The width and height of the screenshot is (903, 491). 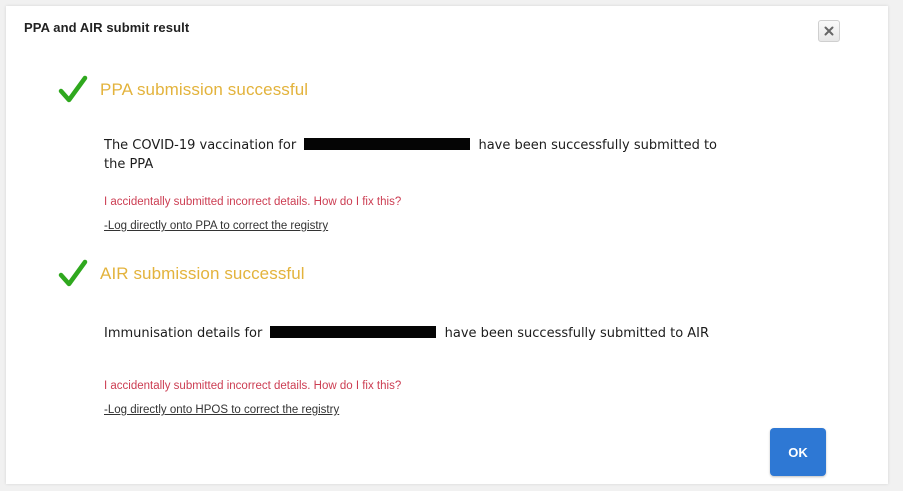 What do you see at coordinates (200, 145) in the screenshot?
I see `ppa-message-prefix: The COVID-19 vaccination for` at bounding box center [200, 145].